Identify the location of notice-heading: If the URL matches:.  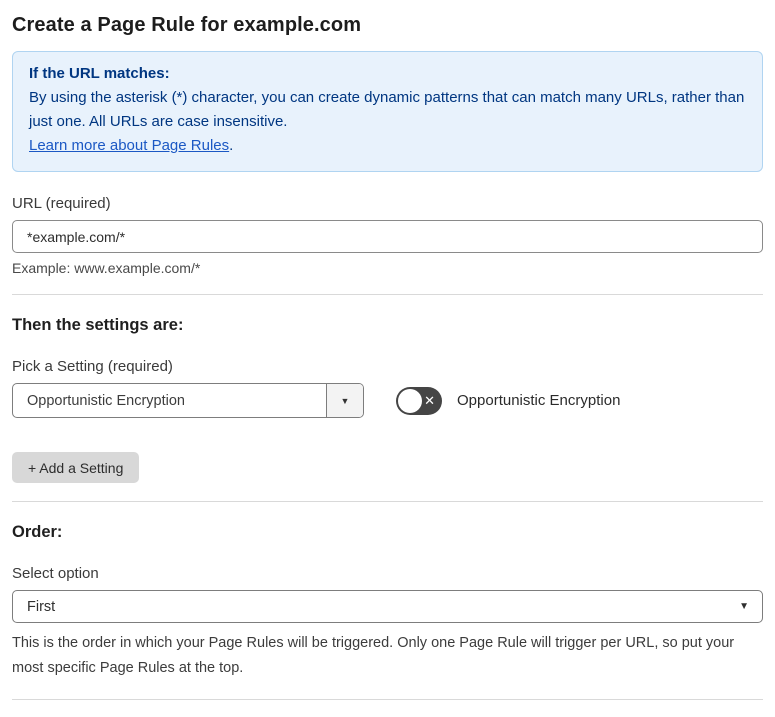
(99, 73).